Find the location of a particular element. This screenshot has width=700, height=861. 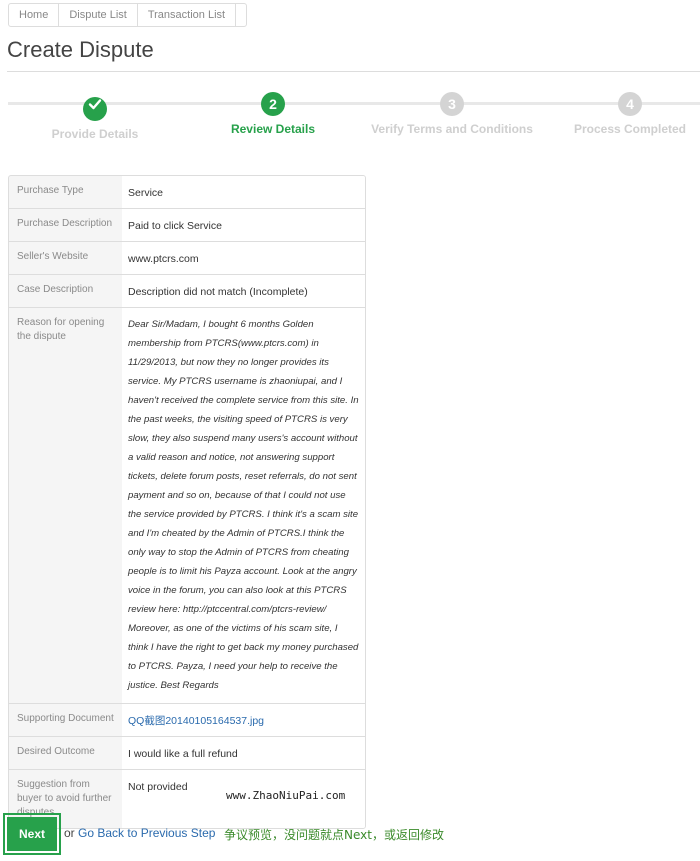

field-value: Paid to click Service is located at coordinates (243, 225).